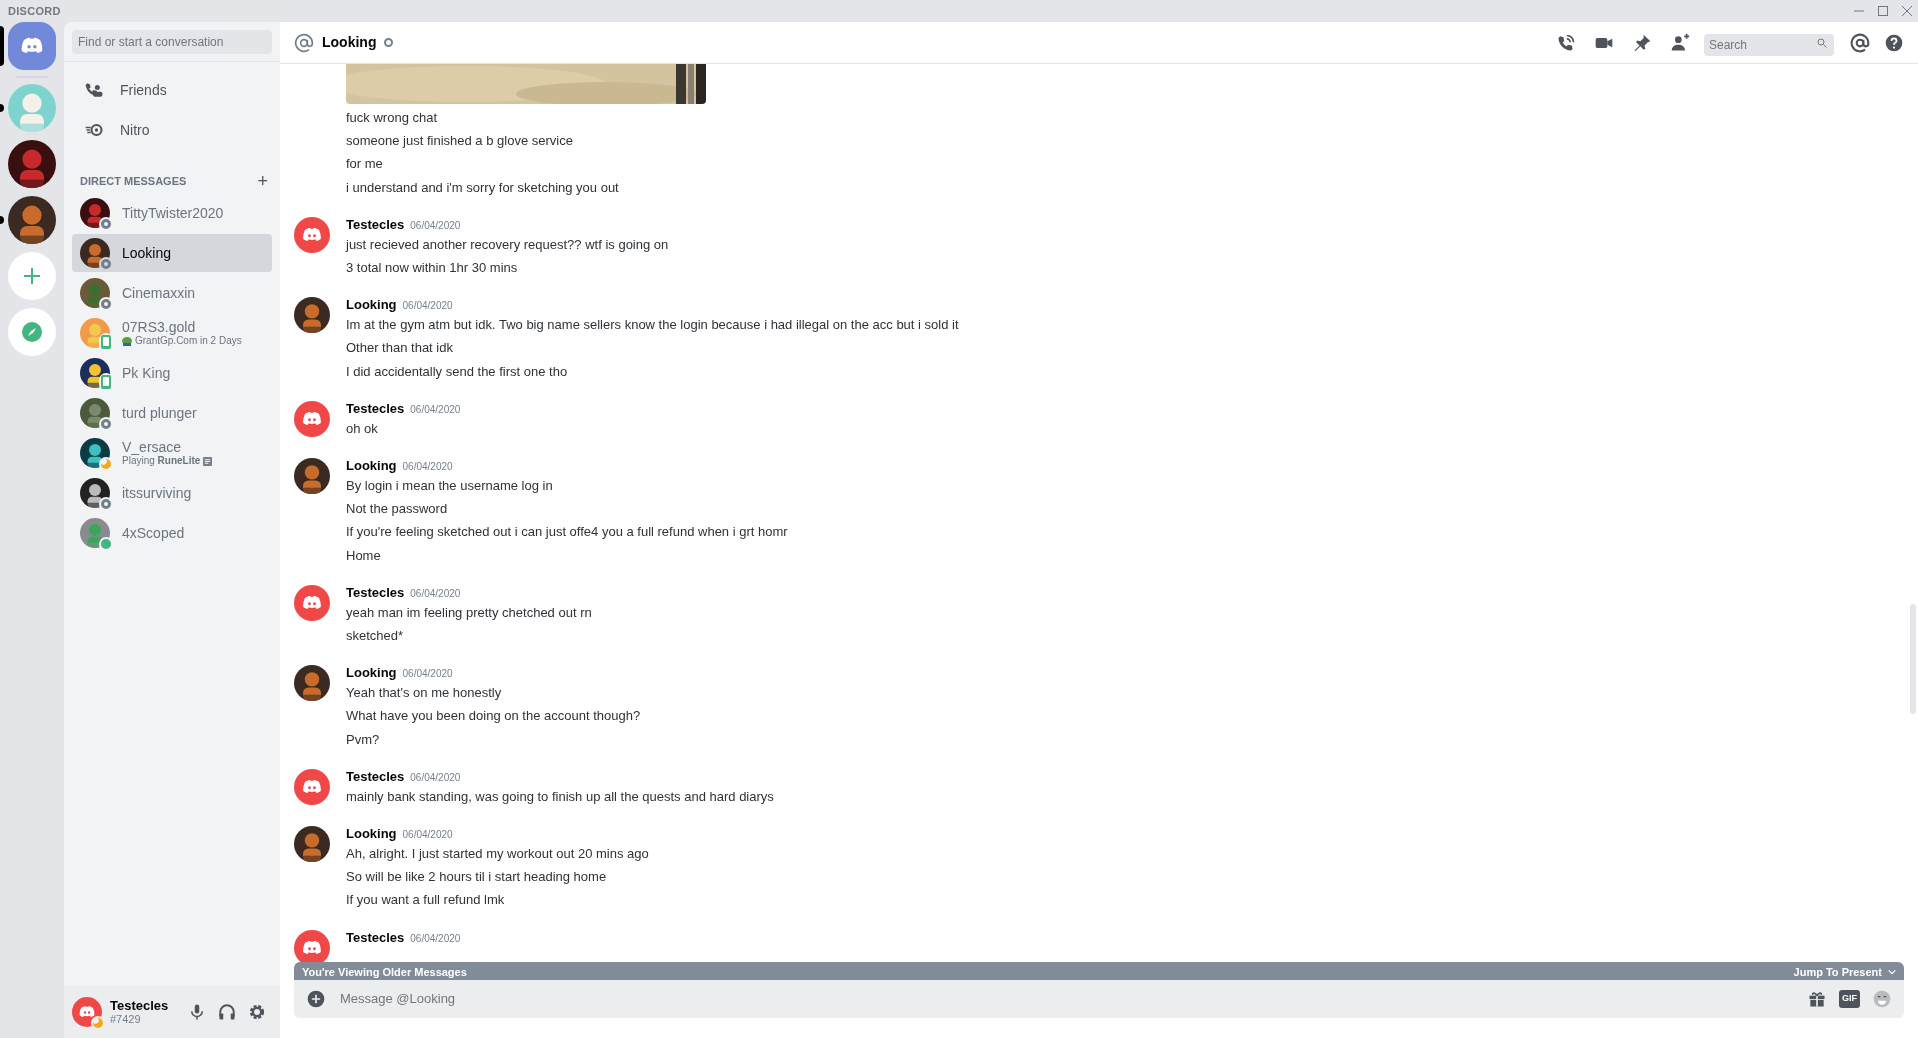  What do you see at coordinates (304, 42) in the screenshot?
I see `at-sign-icon` at bounding box center [304, 42].